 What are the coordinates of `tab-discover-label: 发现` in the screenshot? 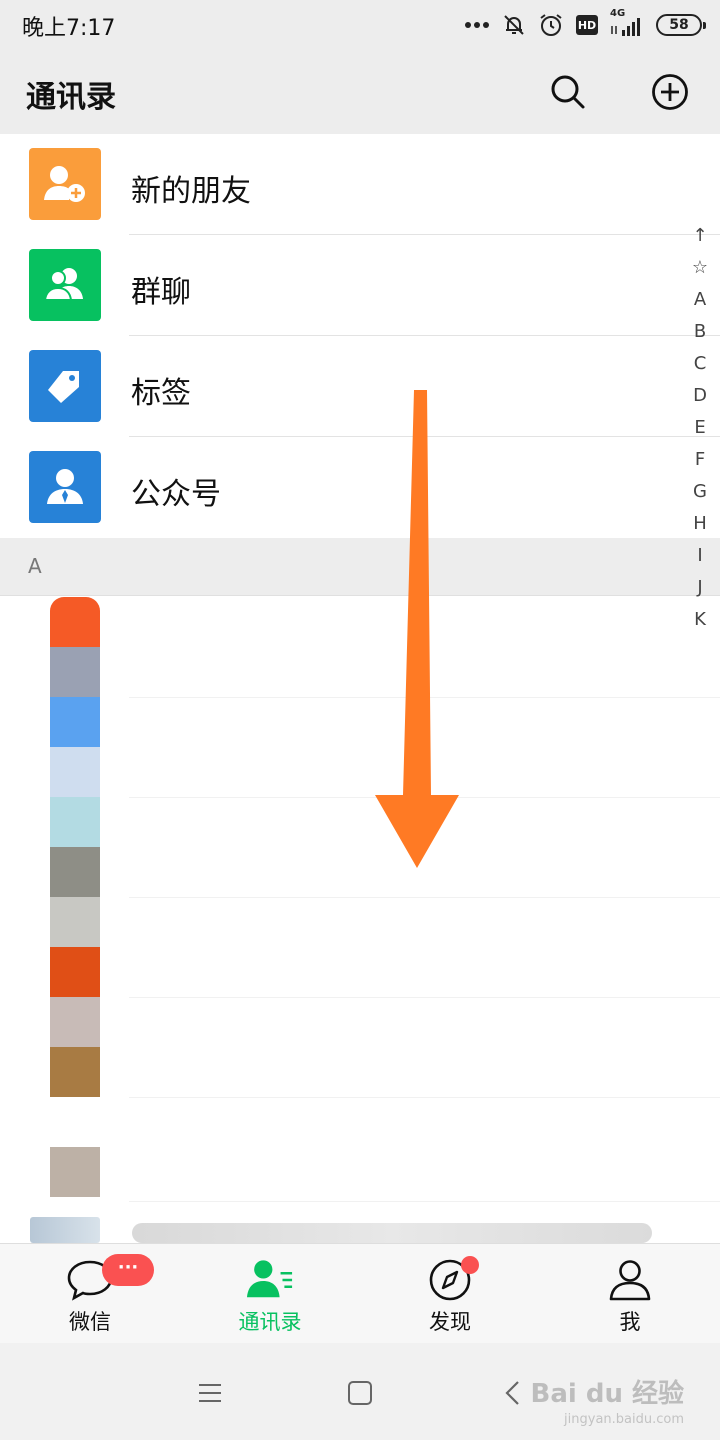 It's located at (450, 1322).